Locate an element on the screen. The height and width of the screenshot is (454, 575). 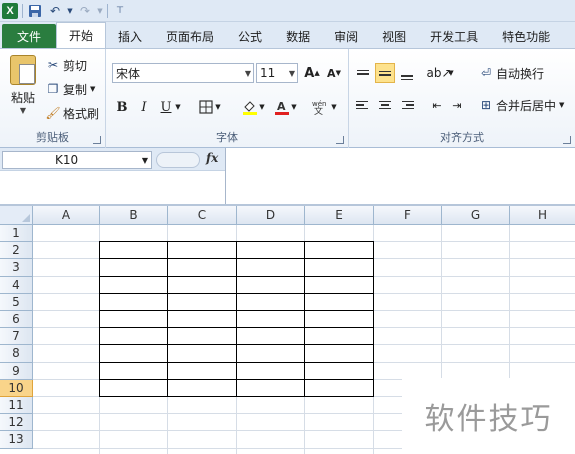
copy-icon: ❐ is located at coordinates (53, 89).